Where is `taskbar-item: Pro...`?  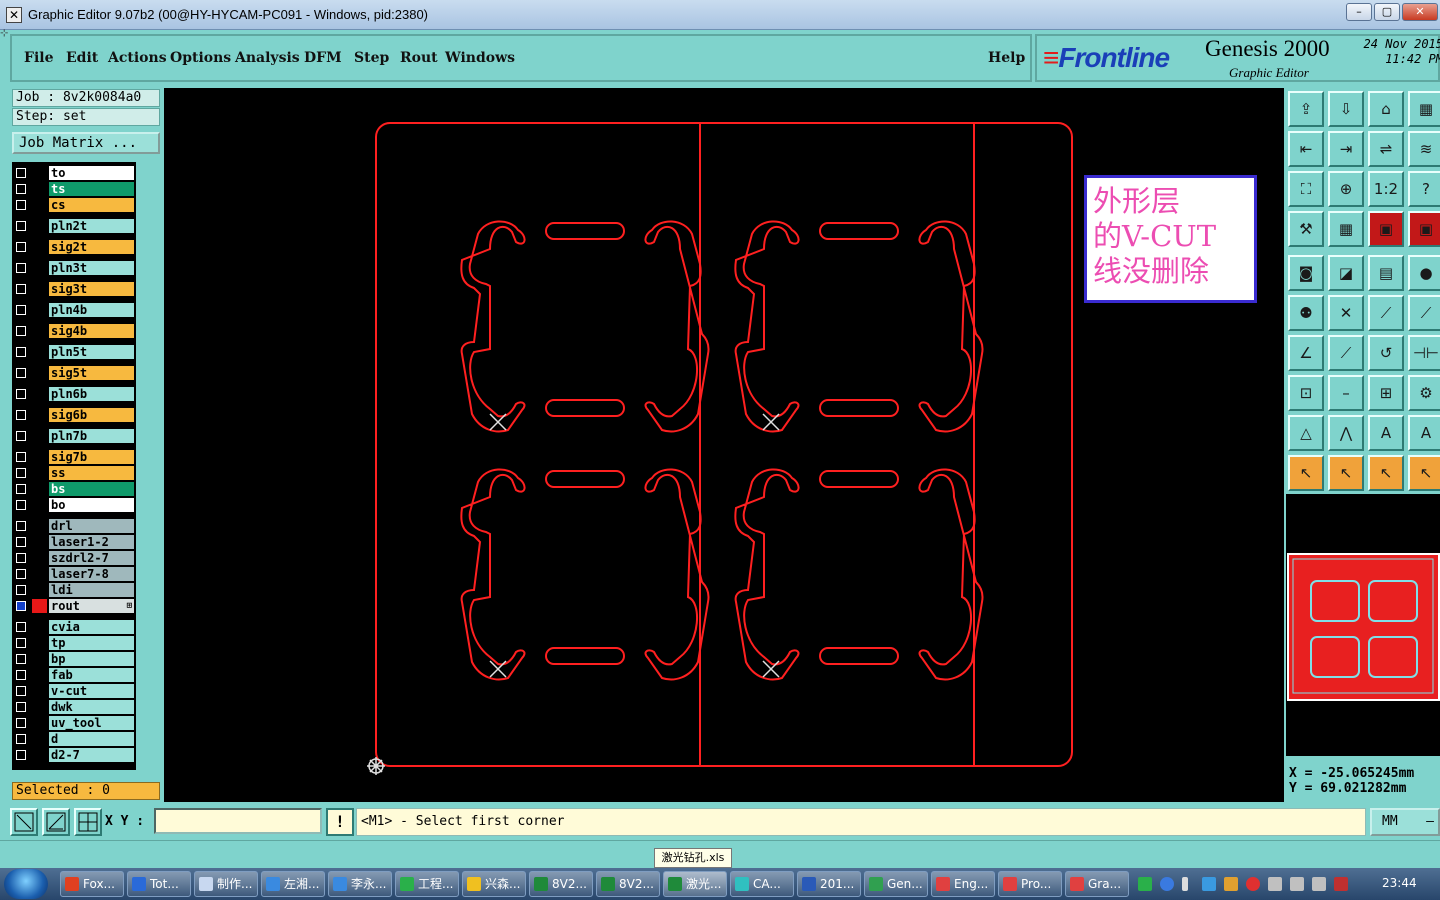
taskbar-item: Pro... is located at coordinates (1030, 884).